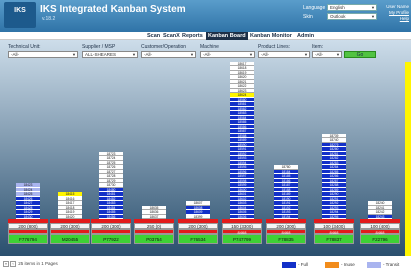  I want to click on column-item-code: M20455, so click(70, 239).